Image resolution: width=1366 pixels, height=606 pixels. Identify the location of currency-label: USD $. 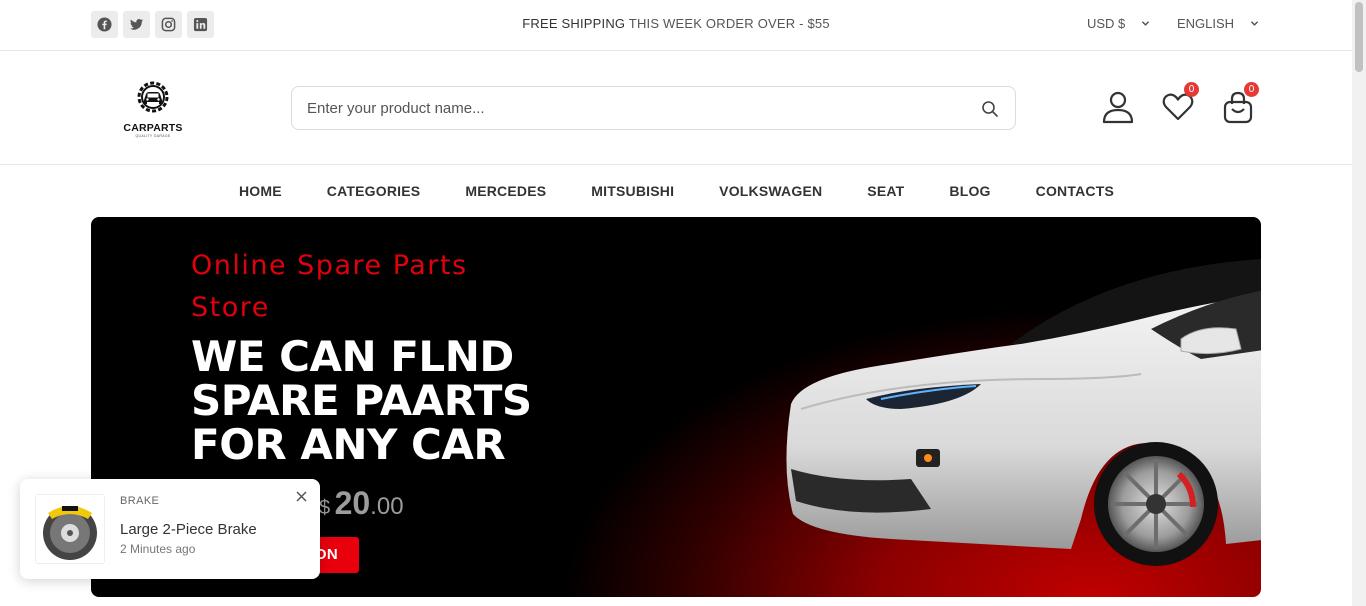
(1106, 23).